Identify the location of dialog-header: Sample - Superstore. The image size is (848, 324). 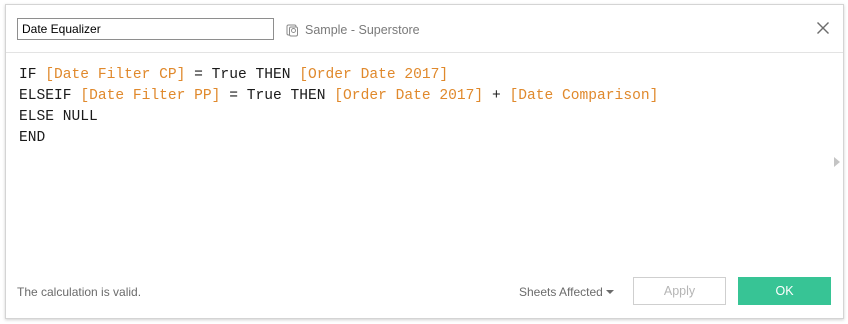
(424, 29).